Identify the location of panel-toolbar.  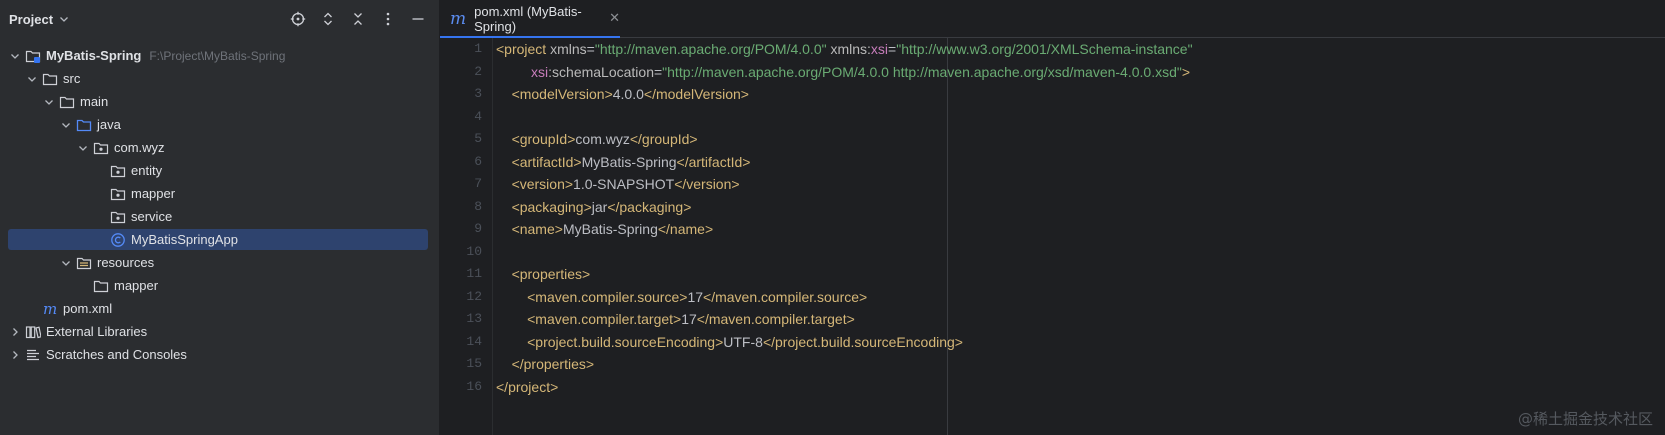
(358, 19).